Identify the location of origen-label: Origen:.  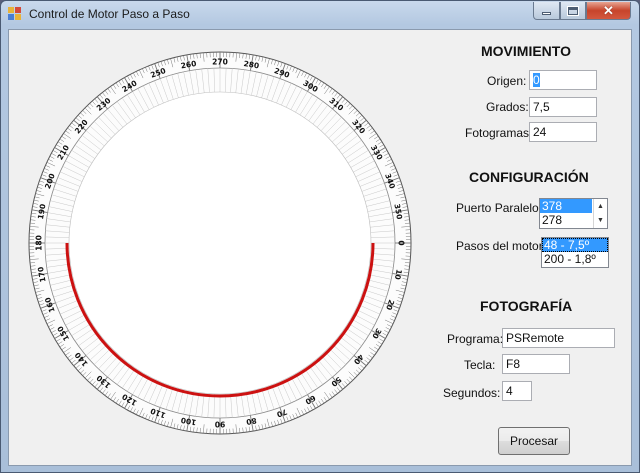
(507, 81).